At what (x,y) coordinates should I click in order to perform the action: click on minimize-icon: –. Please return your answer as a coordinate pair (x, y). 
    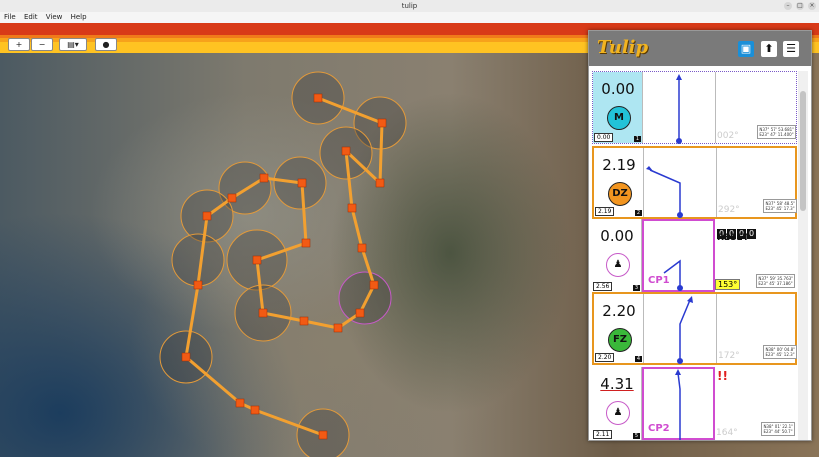
    Looking at the image, I should click on (788, 6).